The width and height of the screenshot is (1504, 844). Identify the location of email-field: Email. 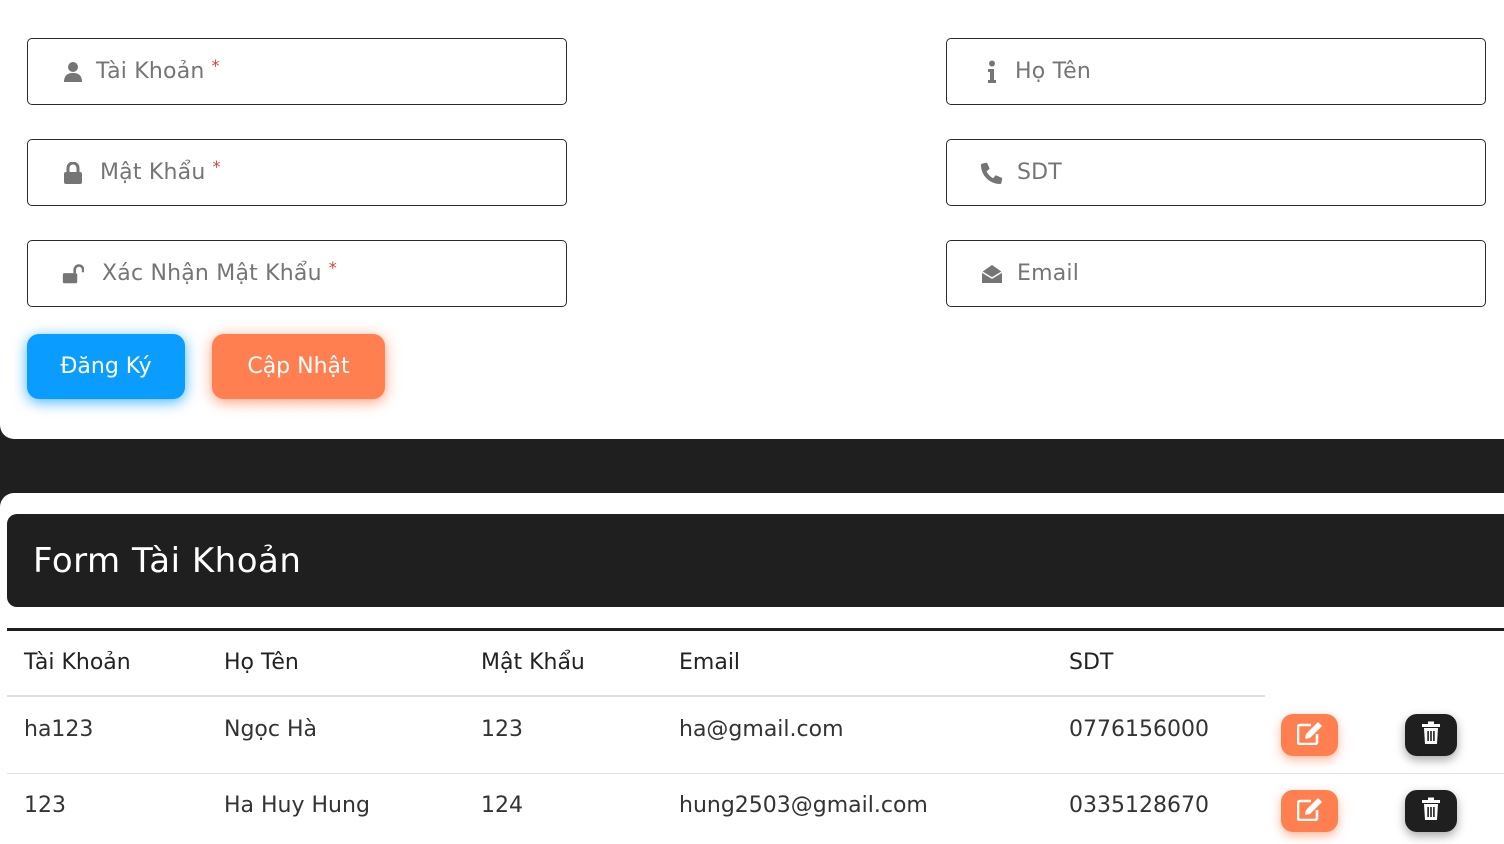
(1216, 273).